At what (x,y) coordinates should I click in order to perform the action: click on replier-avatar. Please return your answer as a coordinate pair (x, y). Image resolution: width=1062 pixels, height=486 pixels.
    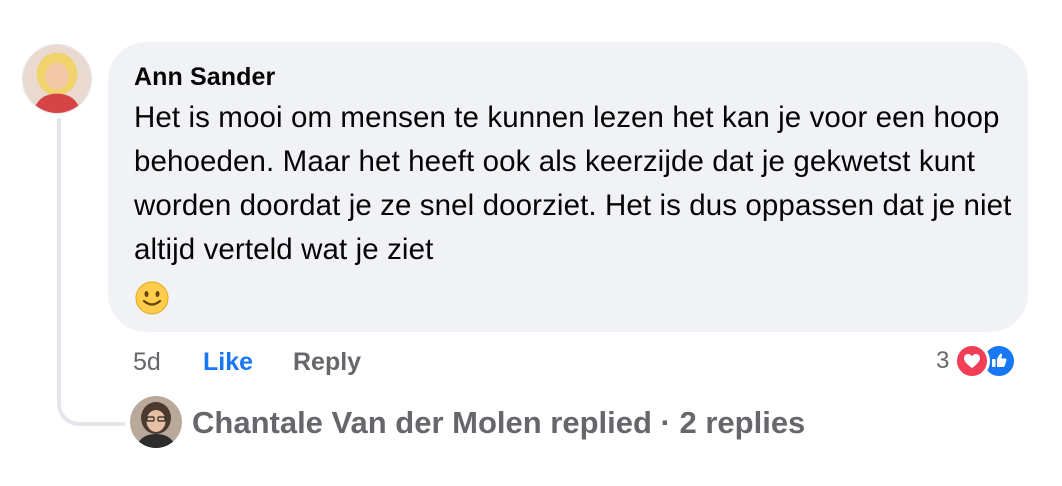
    Looking at the image, I should click on (156, 422).